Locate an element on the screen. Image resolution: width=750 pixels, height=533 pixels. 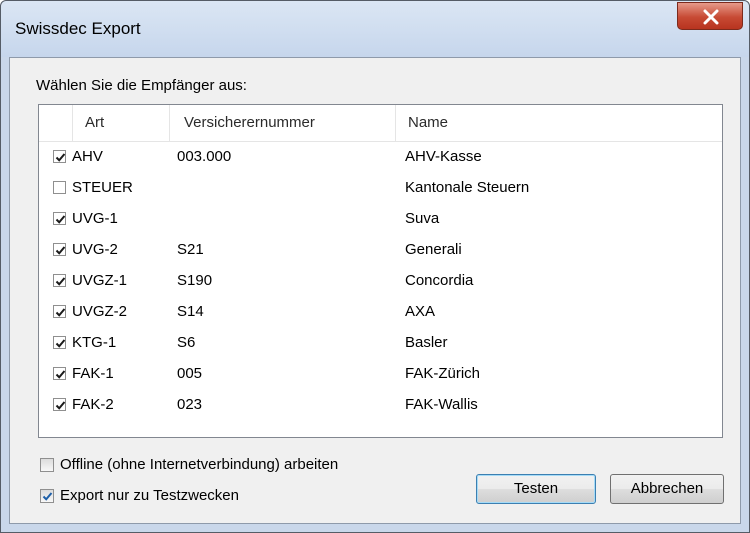
row-name: Generali is located at coordinates (433, 249).